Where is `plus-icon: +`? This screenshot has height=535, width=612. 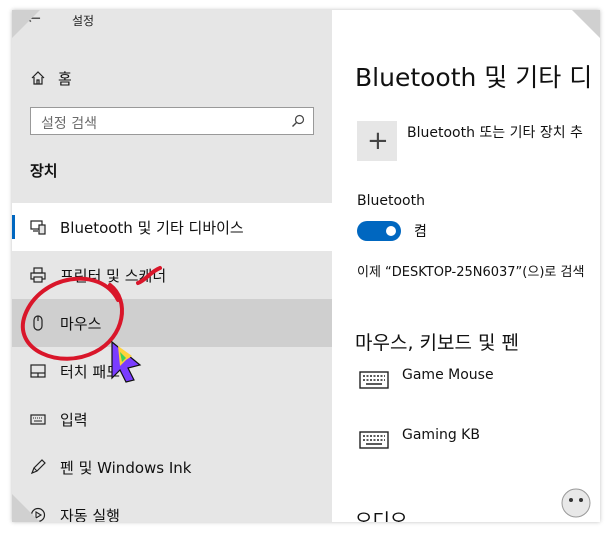 plus-icon: + is located at coordinates (378, 141).